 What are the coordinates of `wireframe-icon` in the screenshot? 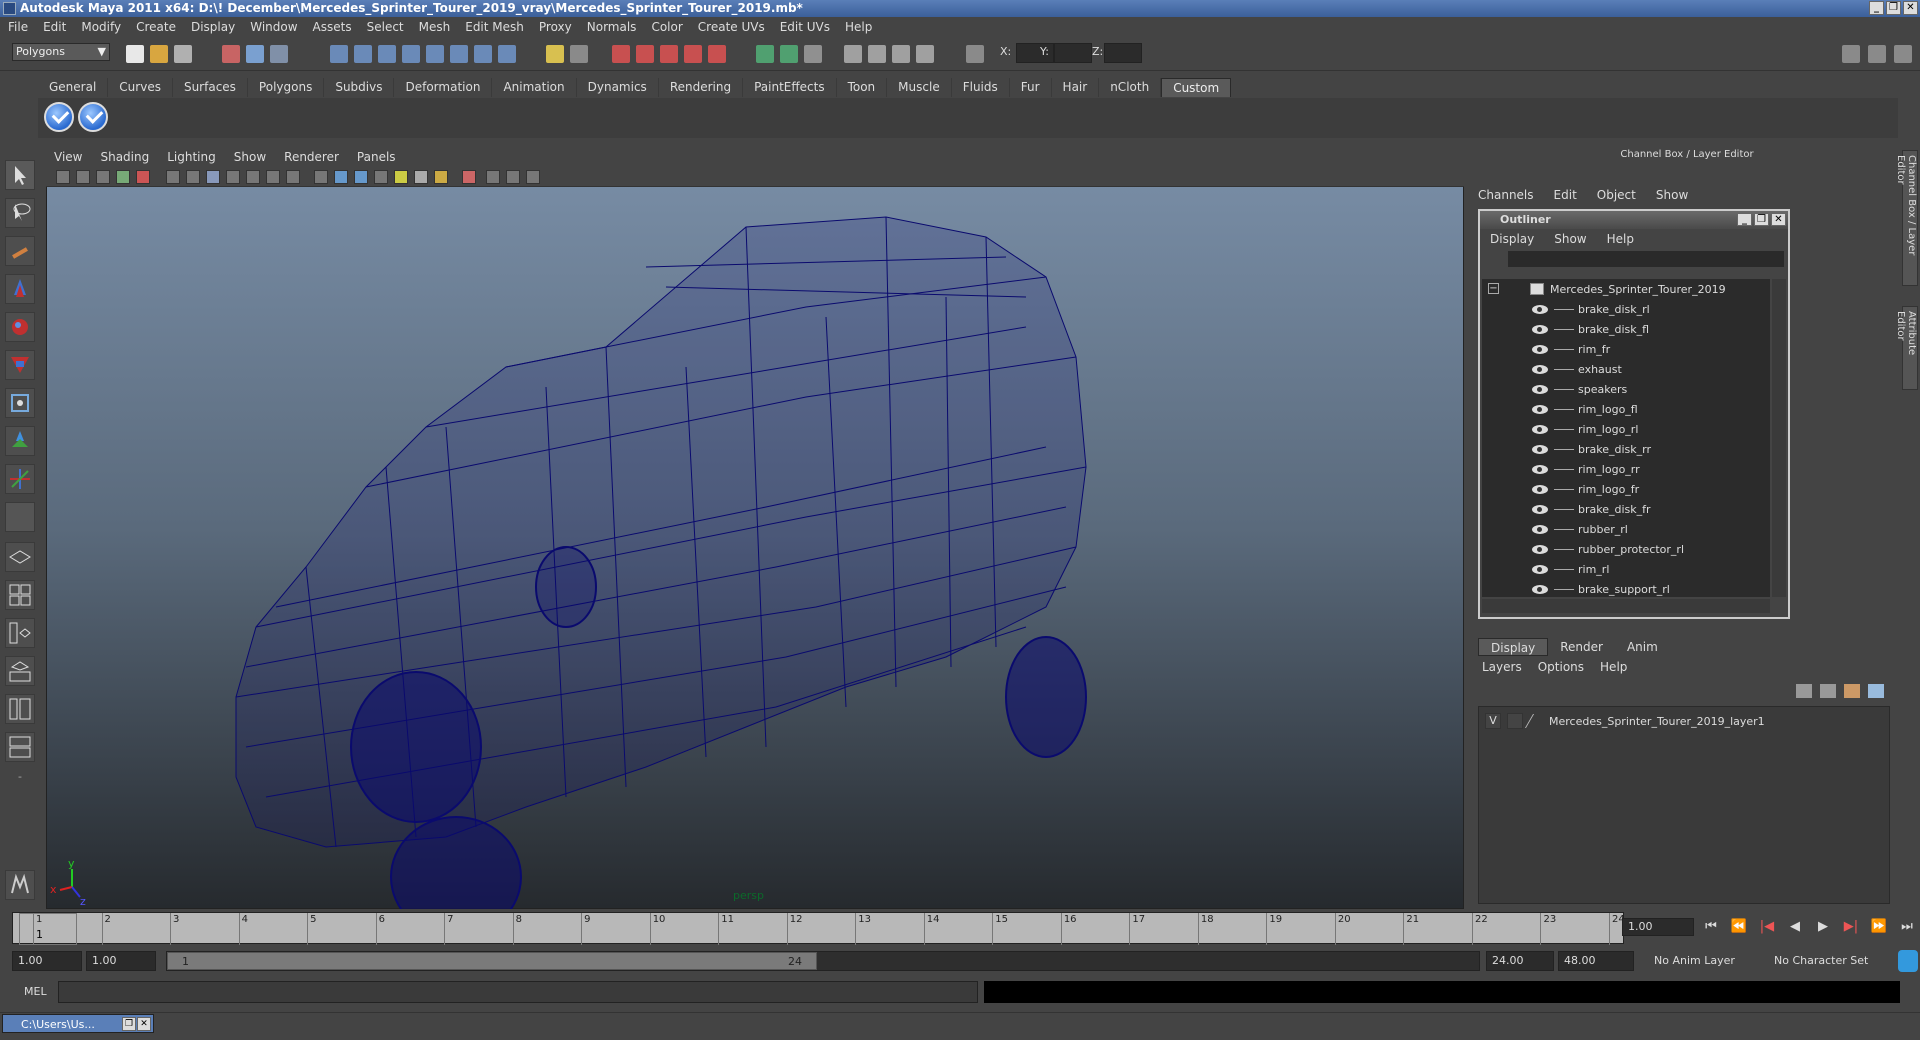 It's located at (321, 177).